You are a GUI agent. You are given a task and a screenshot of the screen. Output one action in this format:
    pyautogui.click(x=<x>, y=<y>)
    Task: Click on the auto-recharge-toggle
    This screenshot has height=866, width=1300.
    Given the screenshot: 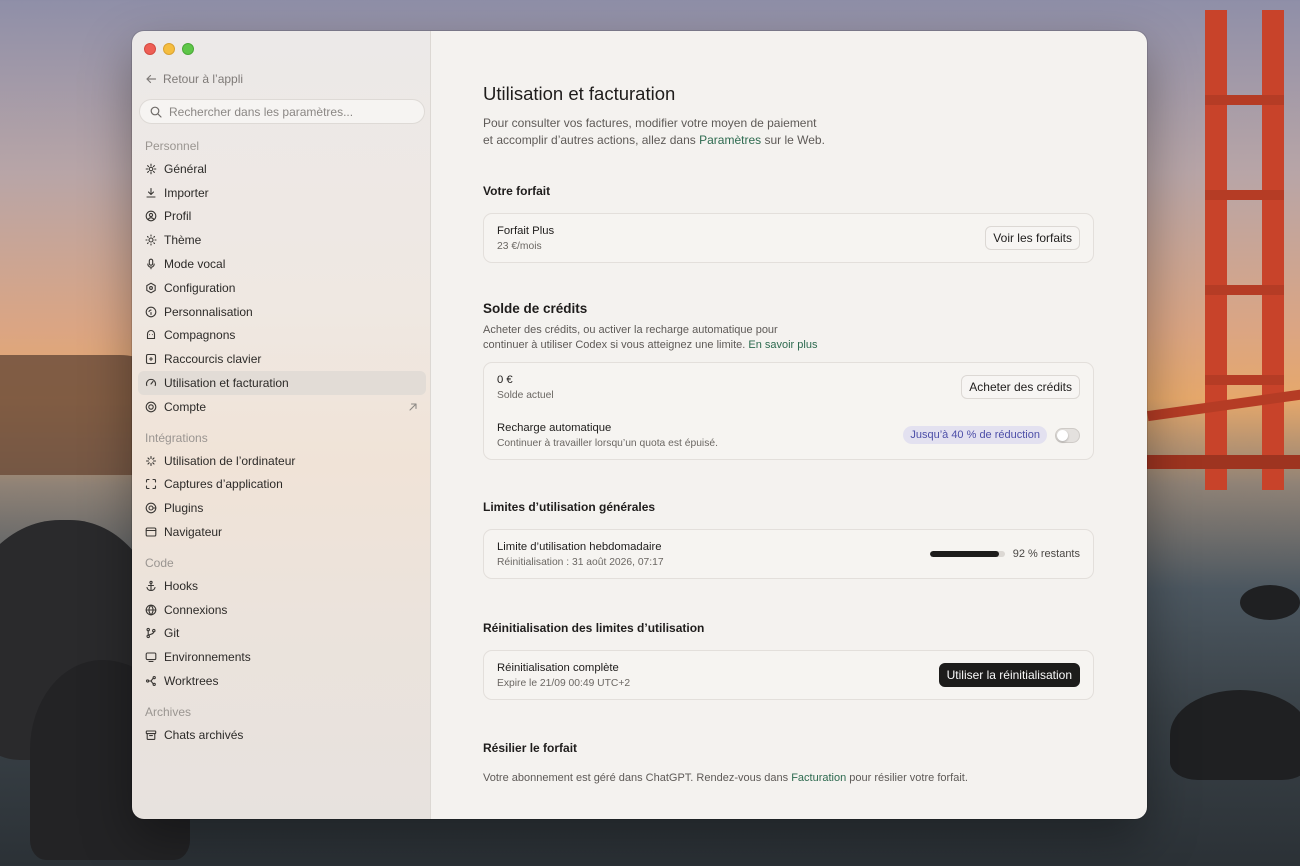 What is the action you would take?
    pyautogui.click(x=1067, y=435)
    